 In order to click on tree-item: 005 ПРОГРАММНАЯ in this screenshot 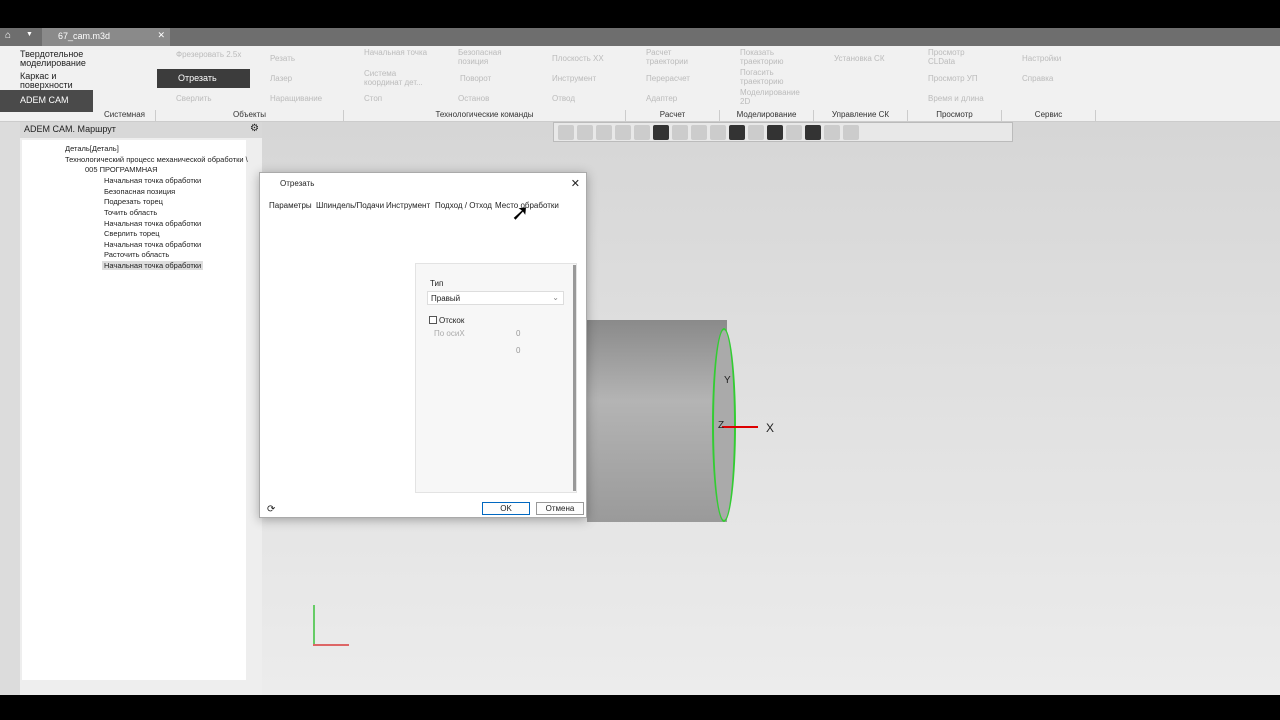, I will do `click(121, 169)`.